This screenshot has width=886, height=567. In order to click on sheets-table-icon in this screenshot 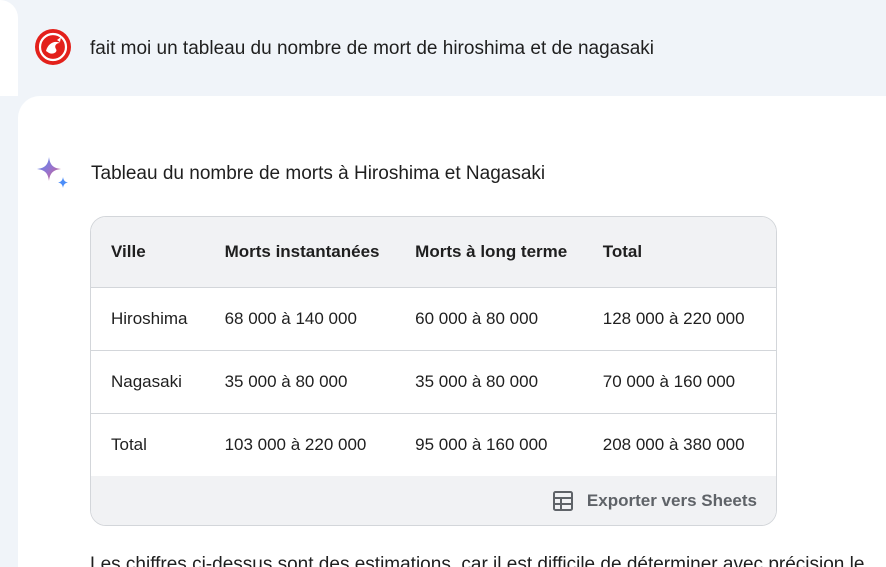, I will do `click(562, 500)`.